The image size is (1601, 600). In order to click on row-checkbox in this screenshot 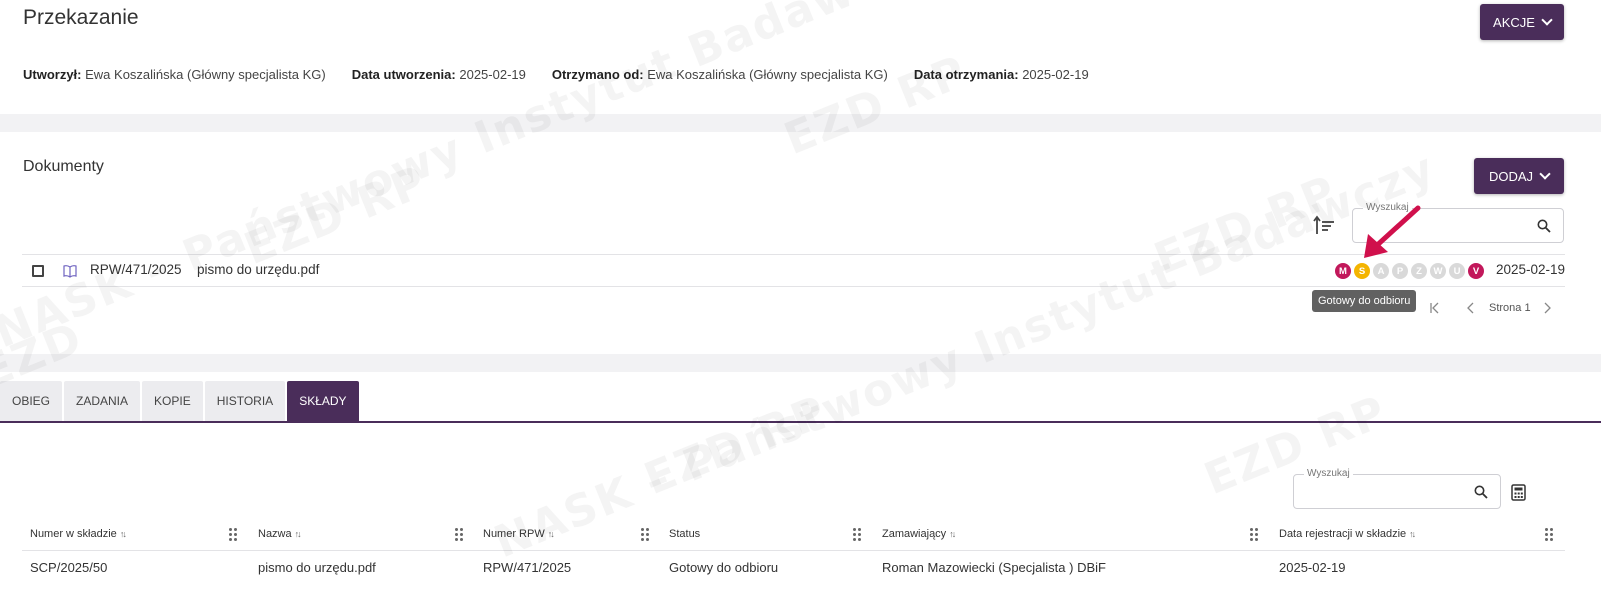, I will do `click(38, 271)`.